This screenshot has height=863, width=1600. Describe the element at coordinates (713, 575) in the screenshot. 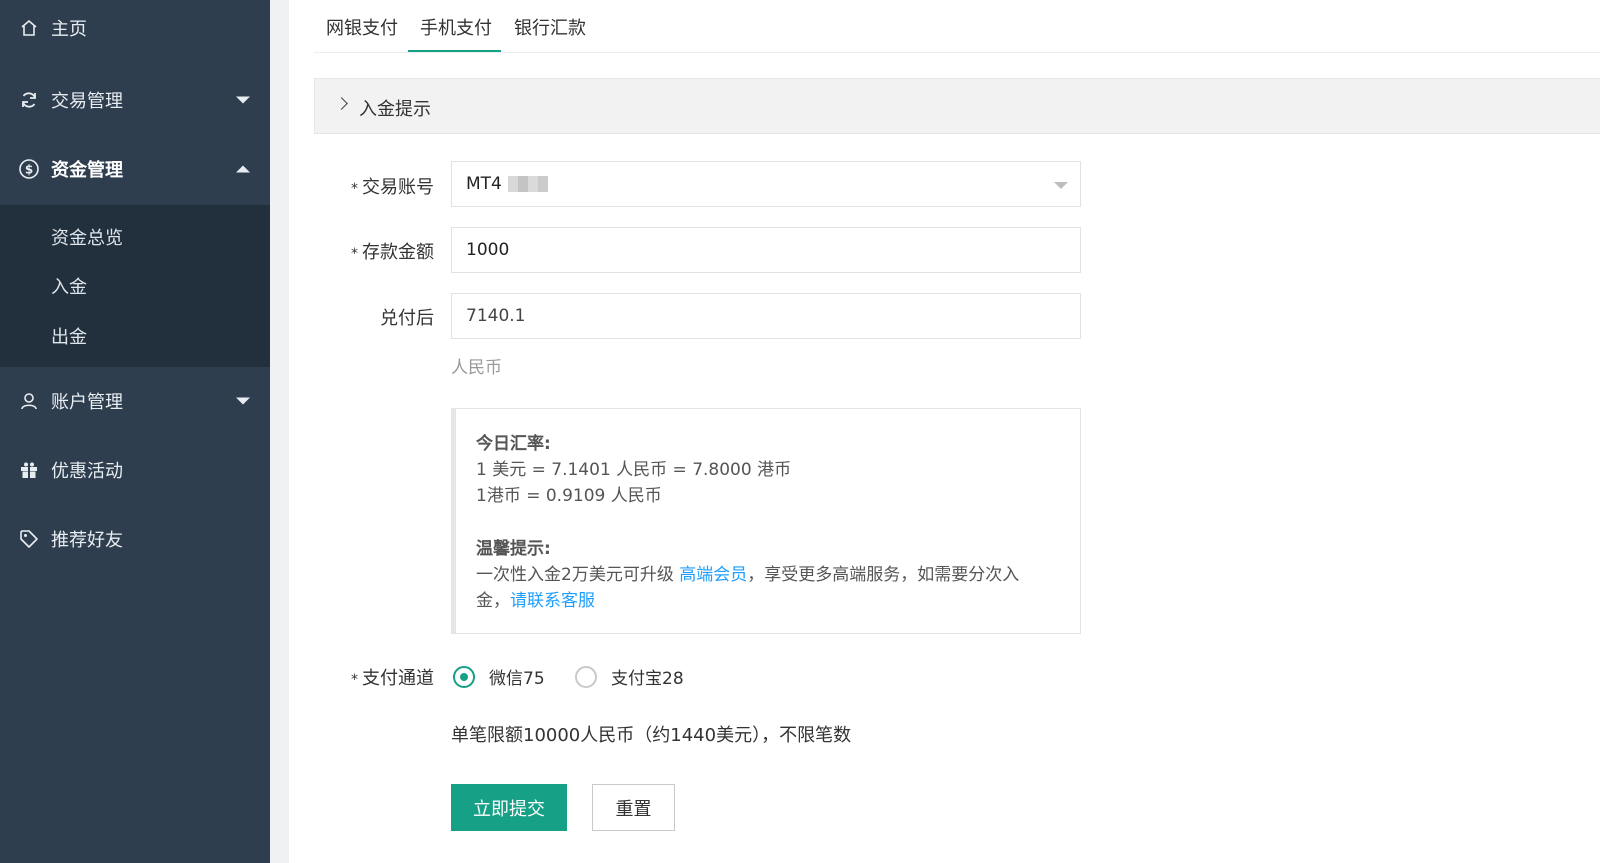

I see `premium-member-link: 高端会员` at that location.